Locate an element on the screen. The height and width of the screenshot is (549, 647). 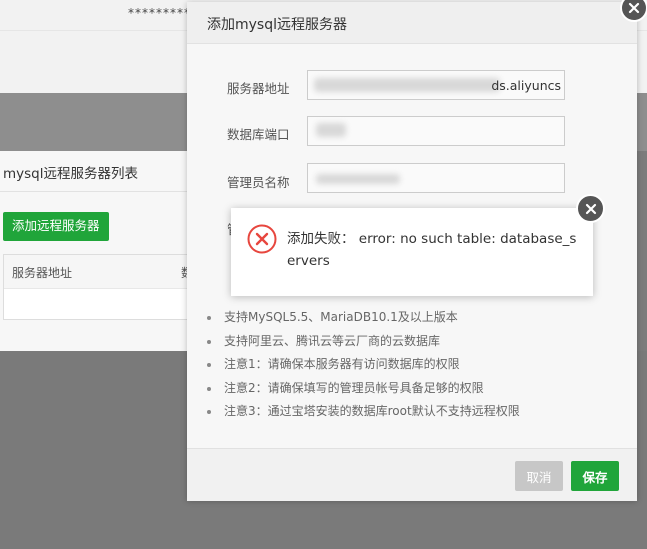
port-input is located at coordinates (436, 131).